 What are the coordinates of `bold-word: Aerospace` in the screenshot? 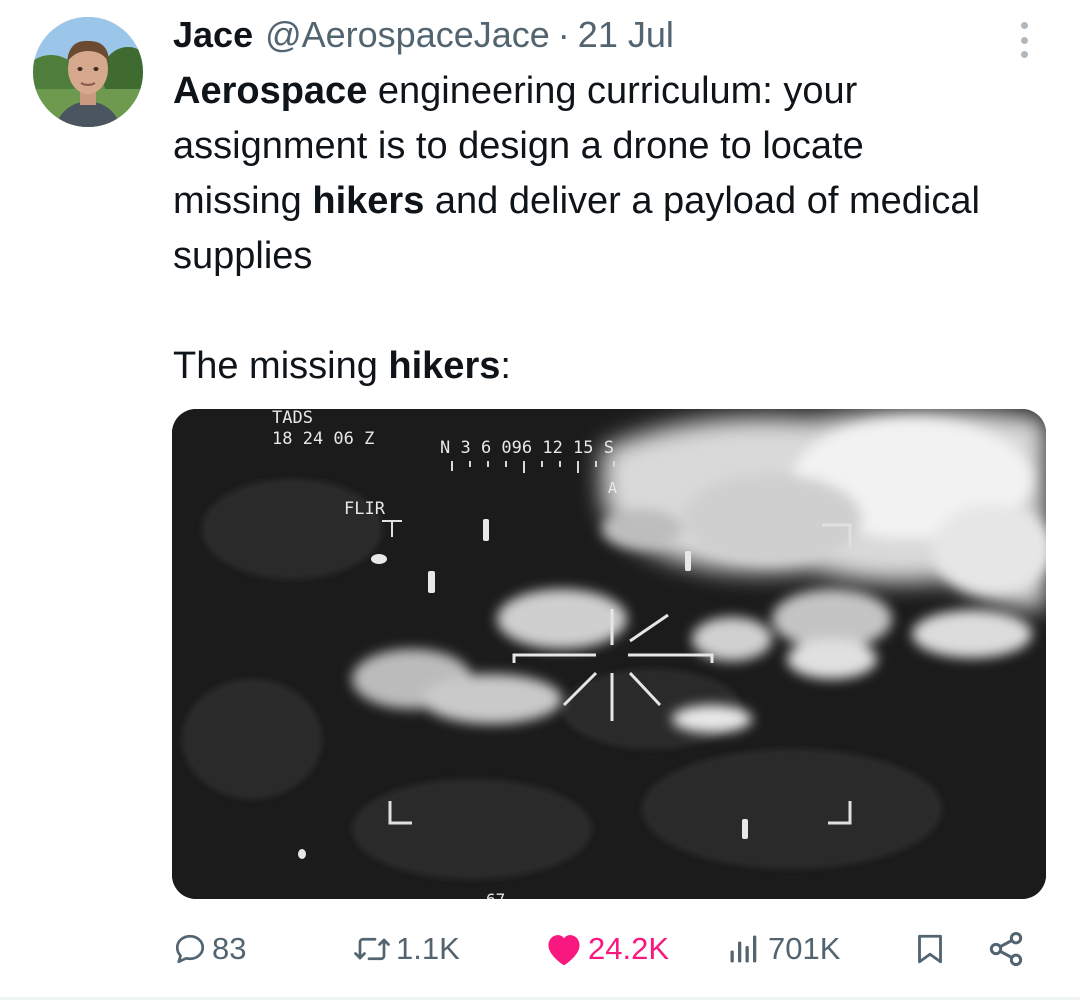 It's located at (270, 91).